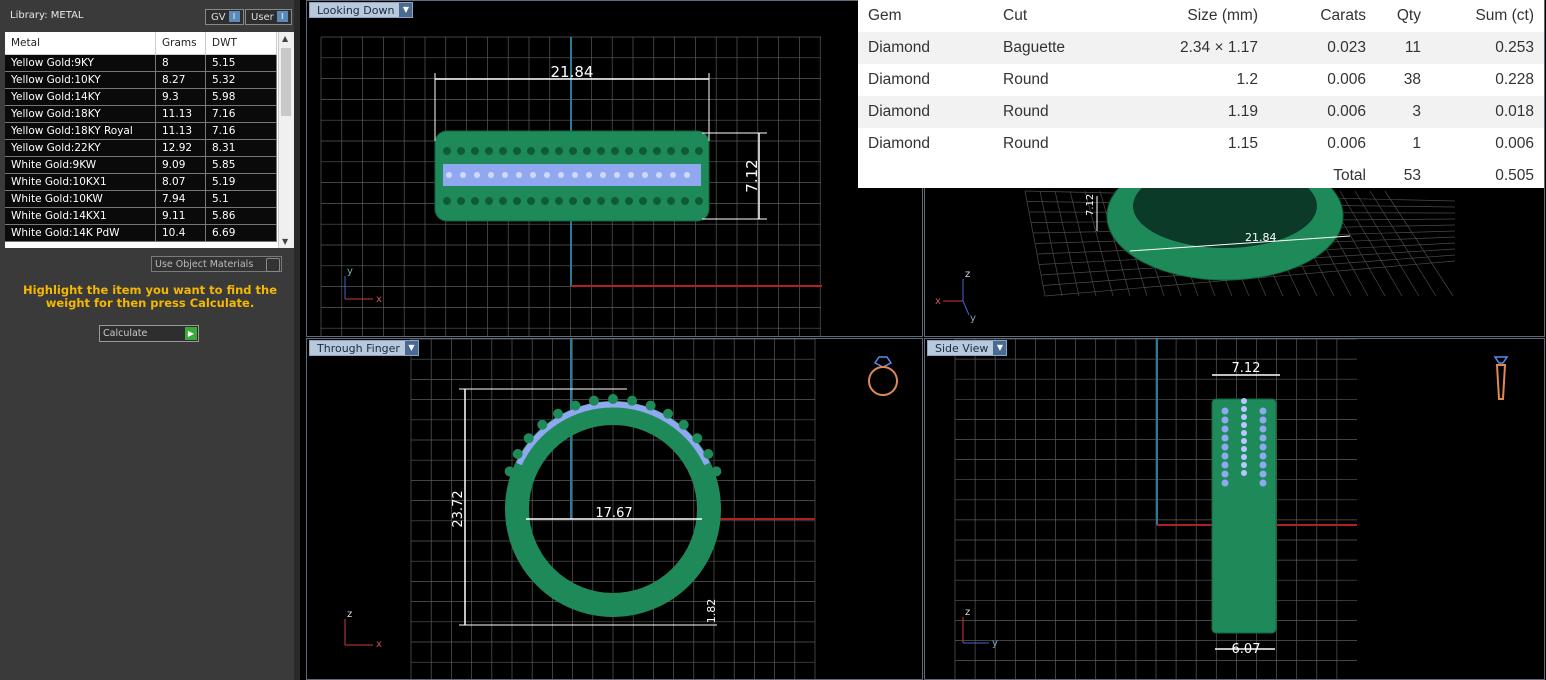  What do you see at coordinates (80, 148) in the screenshot?
I see `metal-name: Yellow Gold:22KY` at bounding box center [80, 148].